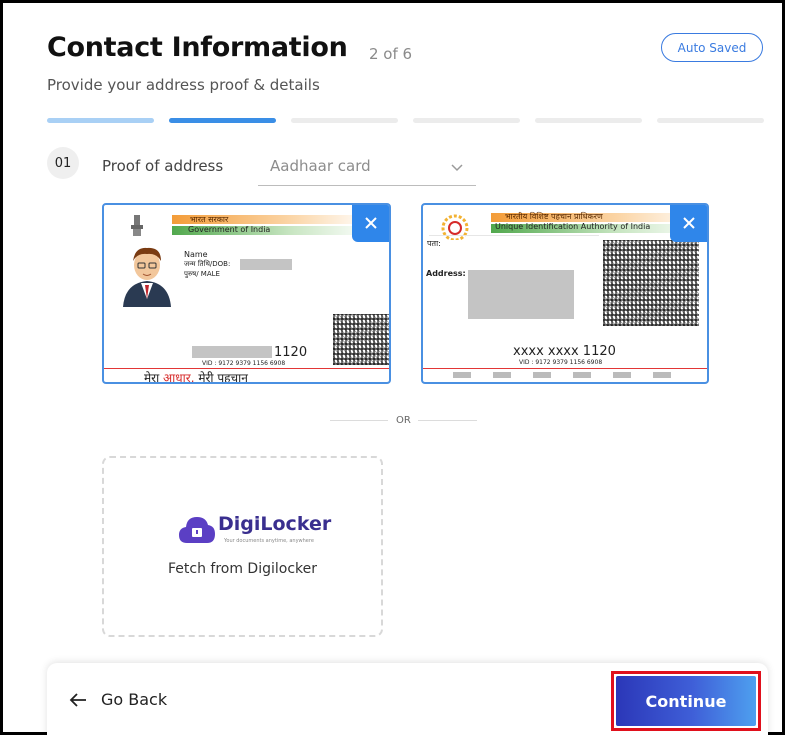  I want to click on back-aadhaar-number: xxxx xxxx 1120, so click(564, 351).